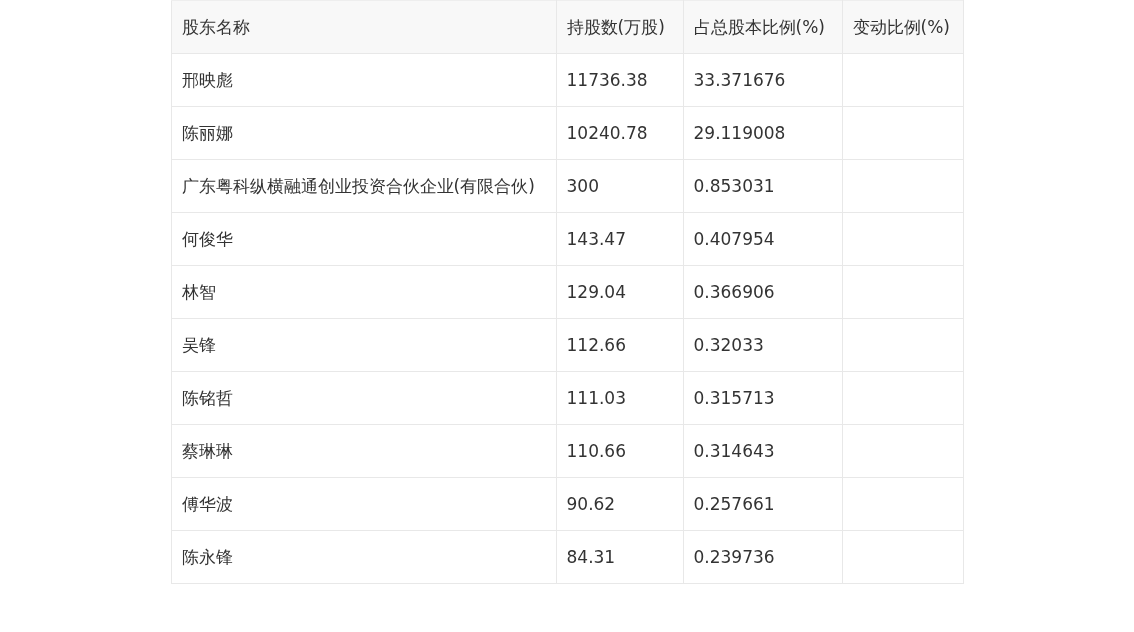 This screenshot has height=632, width=1134. What do you see at coordinates (902, 27) in the screenshot?
I see `column-header: 变动比例(%)` at bounding box center [902, 27].